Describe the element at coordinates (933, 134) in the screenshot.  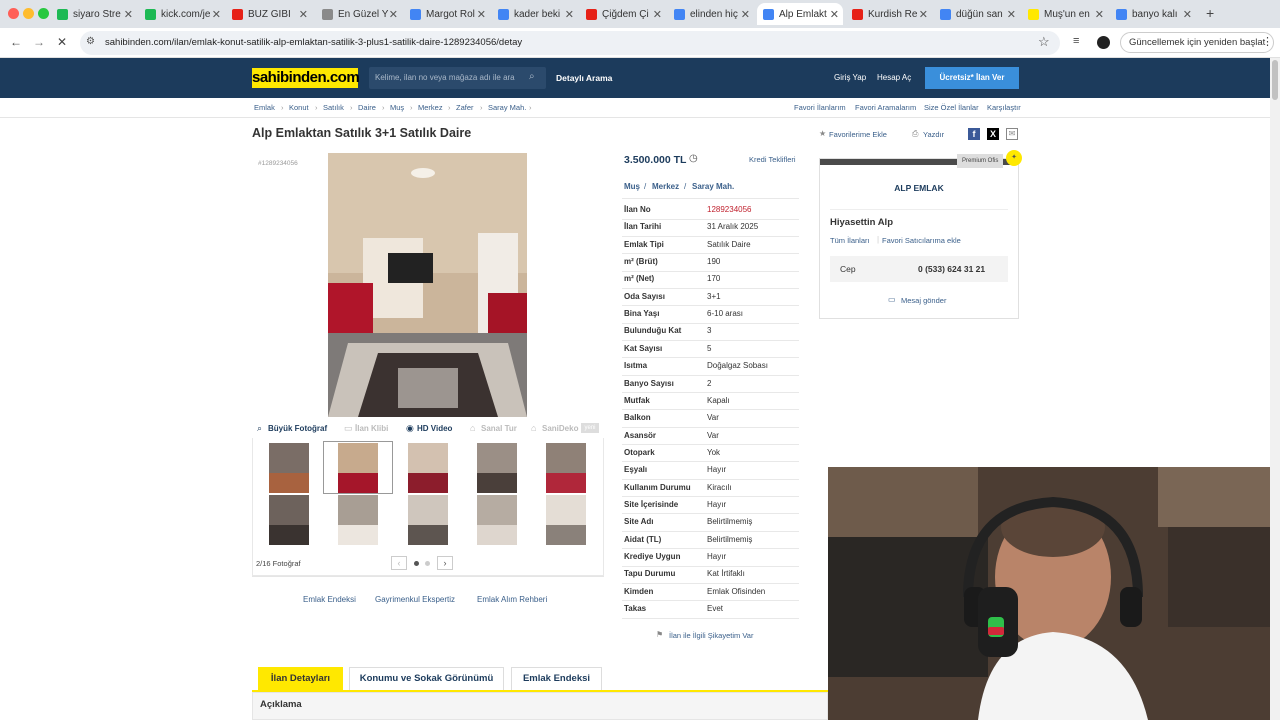
I see `print-link: Yazdır` at that location.